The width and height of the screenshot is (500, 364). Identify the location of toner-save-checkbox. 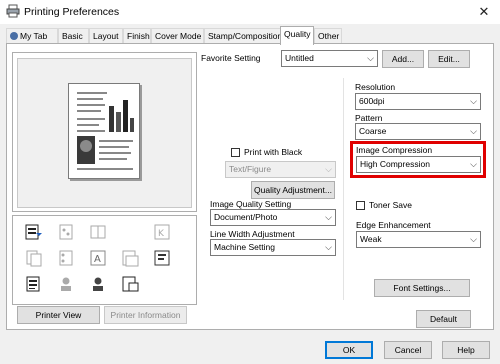
(360, 205).